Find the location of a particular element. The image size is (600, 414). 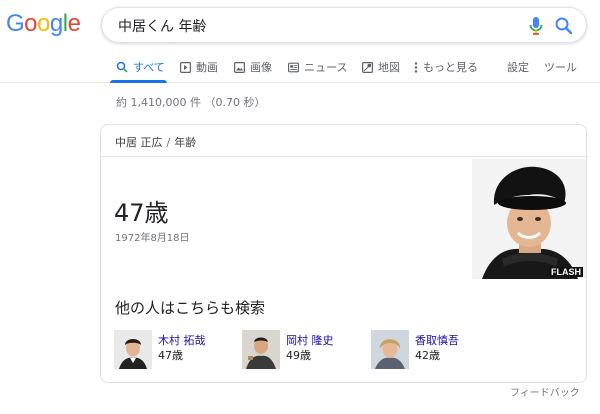

active-tab-indicator is located at coordinates (138, 81).